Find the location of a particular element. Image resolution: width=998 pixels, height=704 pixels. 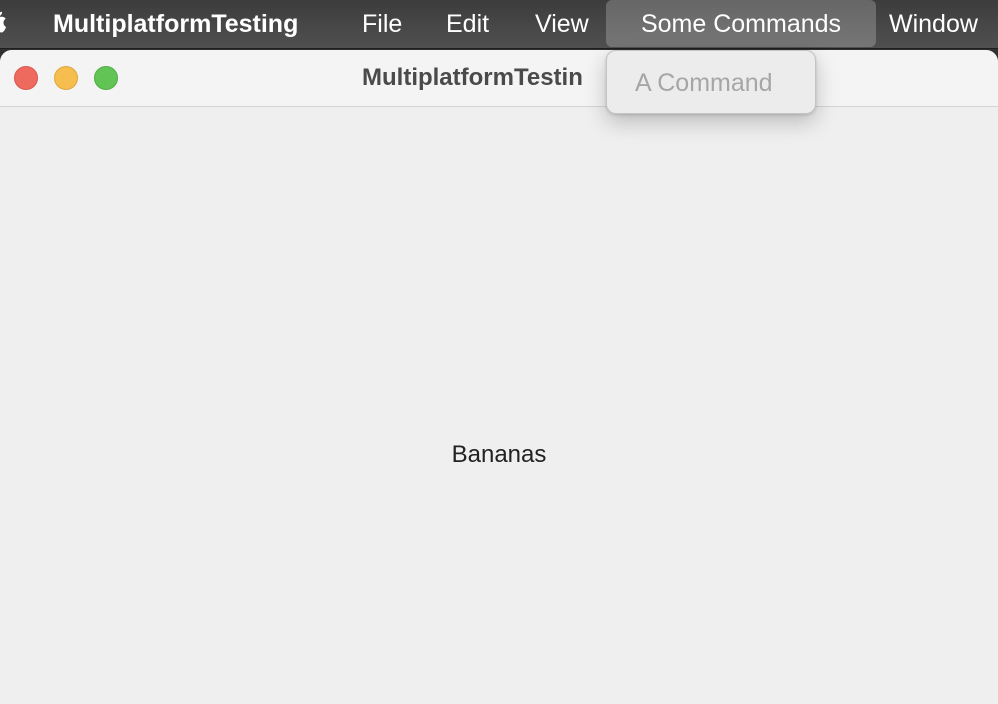

apple-logo-icon is located at coordinates (4, 22).